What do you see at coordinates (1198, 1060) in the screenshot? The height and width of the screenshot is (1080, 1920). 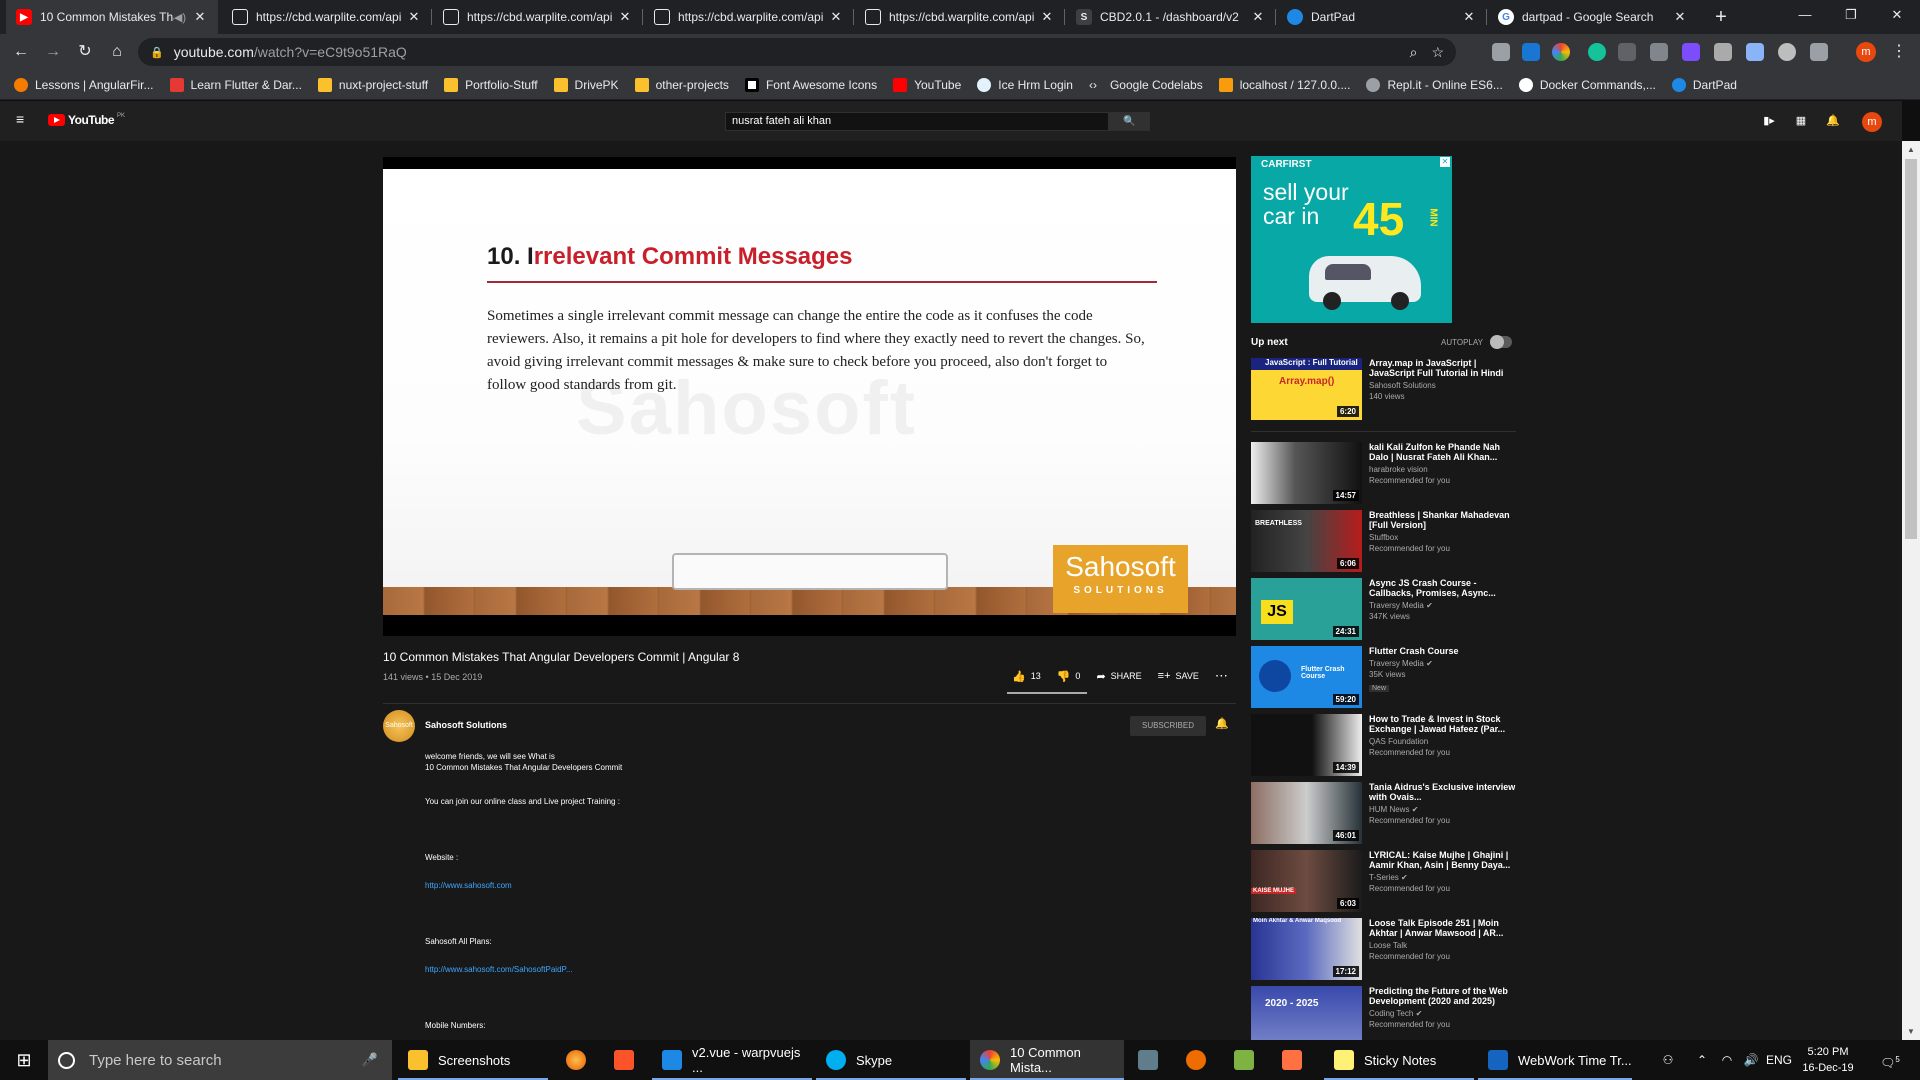 I see `taskbar-item-postman` at bounding box center [1198, 1060].